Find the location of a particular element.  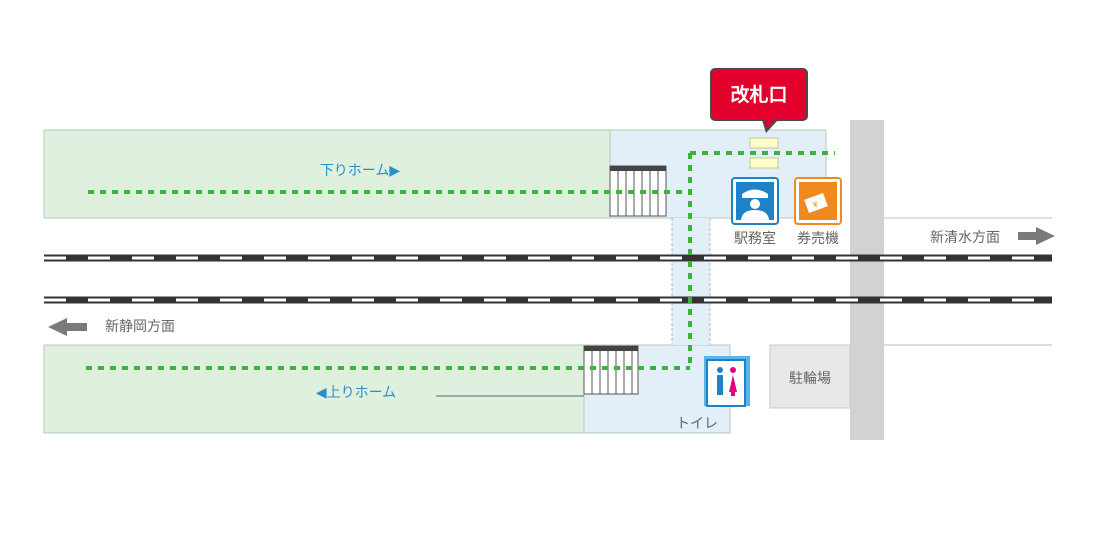

ticket-machine-icon: ¥ is located at coordinates (818, 201).